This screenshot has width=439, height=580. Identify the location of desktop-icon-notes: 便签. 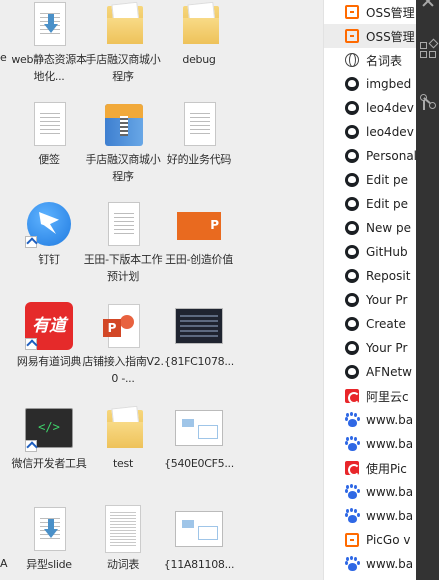
(49, 134).